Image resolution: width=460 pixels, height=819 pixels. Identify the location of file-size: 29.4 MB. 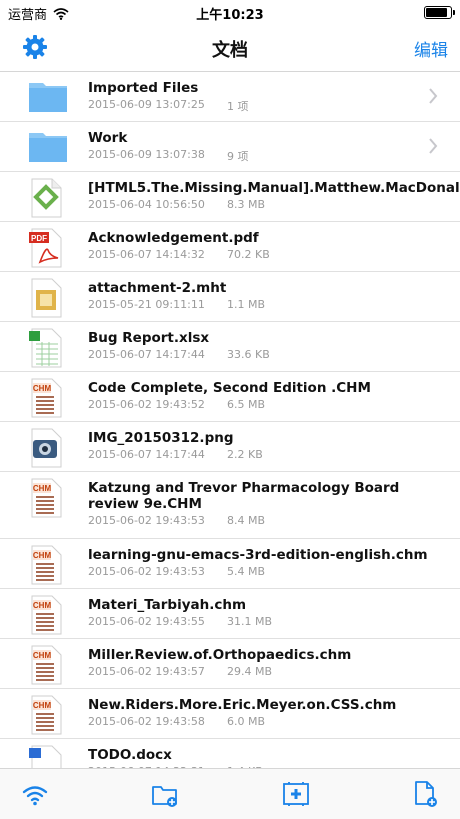
(250, 671).